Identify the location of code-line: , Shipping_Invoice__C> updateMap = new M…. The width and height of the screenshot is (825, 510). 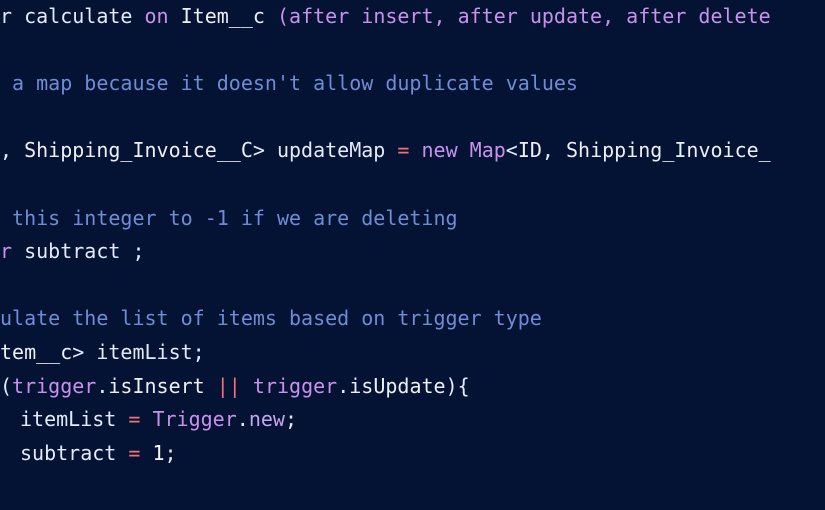
(412, 151).